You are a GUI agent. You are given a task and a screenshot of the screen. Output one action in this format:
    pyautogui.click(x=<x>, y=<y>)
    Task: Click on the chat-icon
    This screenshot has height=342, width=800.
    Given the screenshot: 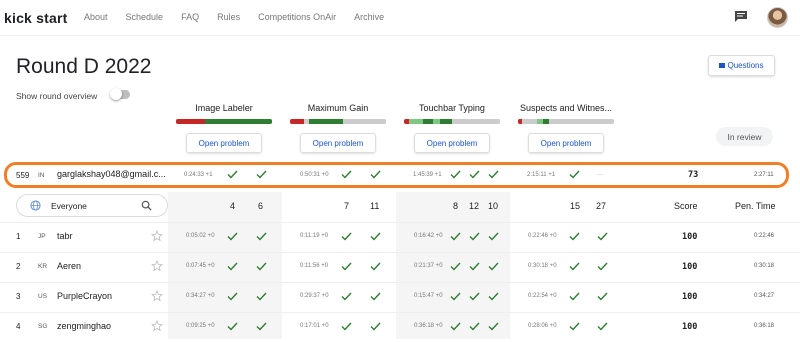 What is the action you would take?
    pyautogui.click(x=741, y=16)
    